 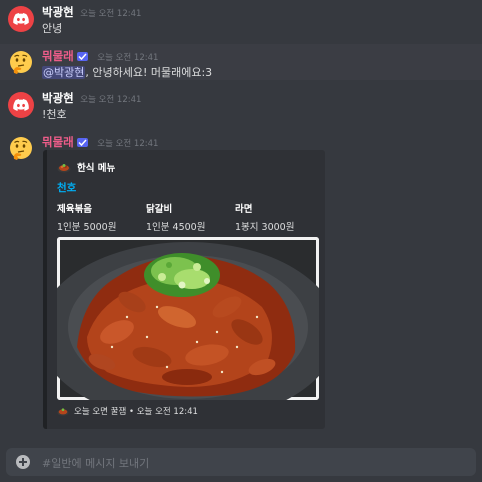 What do you see at coordinates (241, 107) in the screenshot?
I see `message-3: 박광현 오늘 오전 12:41 !천호` at bounding box center [241, 107].